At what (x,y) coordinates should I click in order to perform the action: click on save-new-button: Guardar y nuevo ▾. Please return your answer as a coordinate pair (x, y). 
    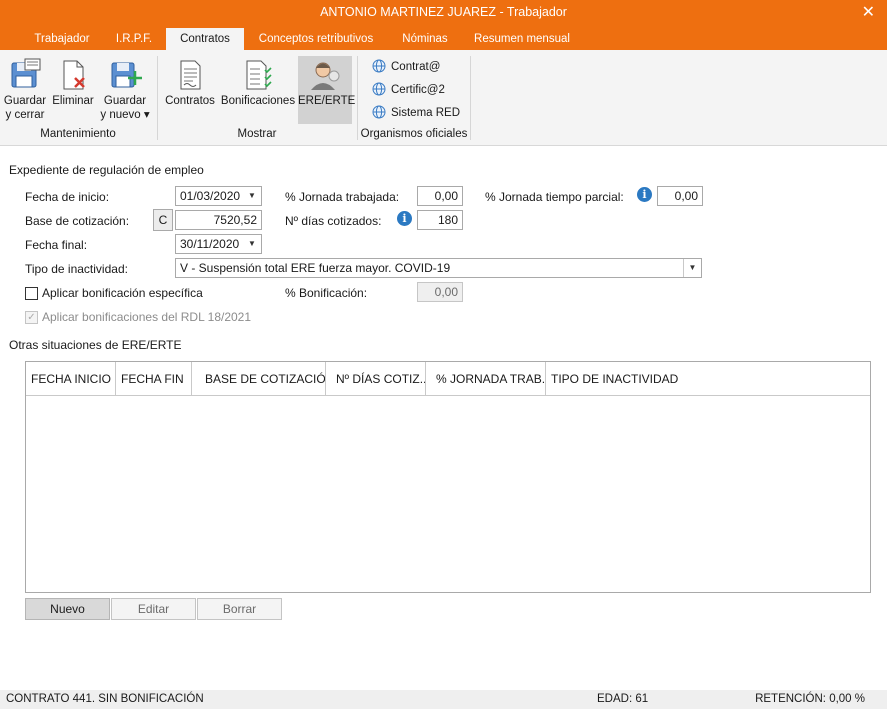
    Looking at the image, I should click on (125, 90).